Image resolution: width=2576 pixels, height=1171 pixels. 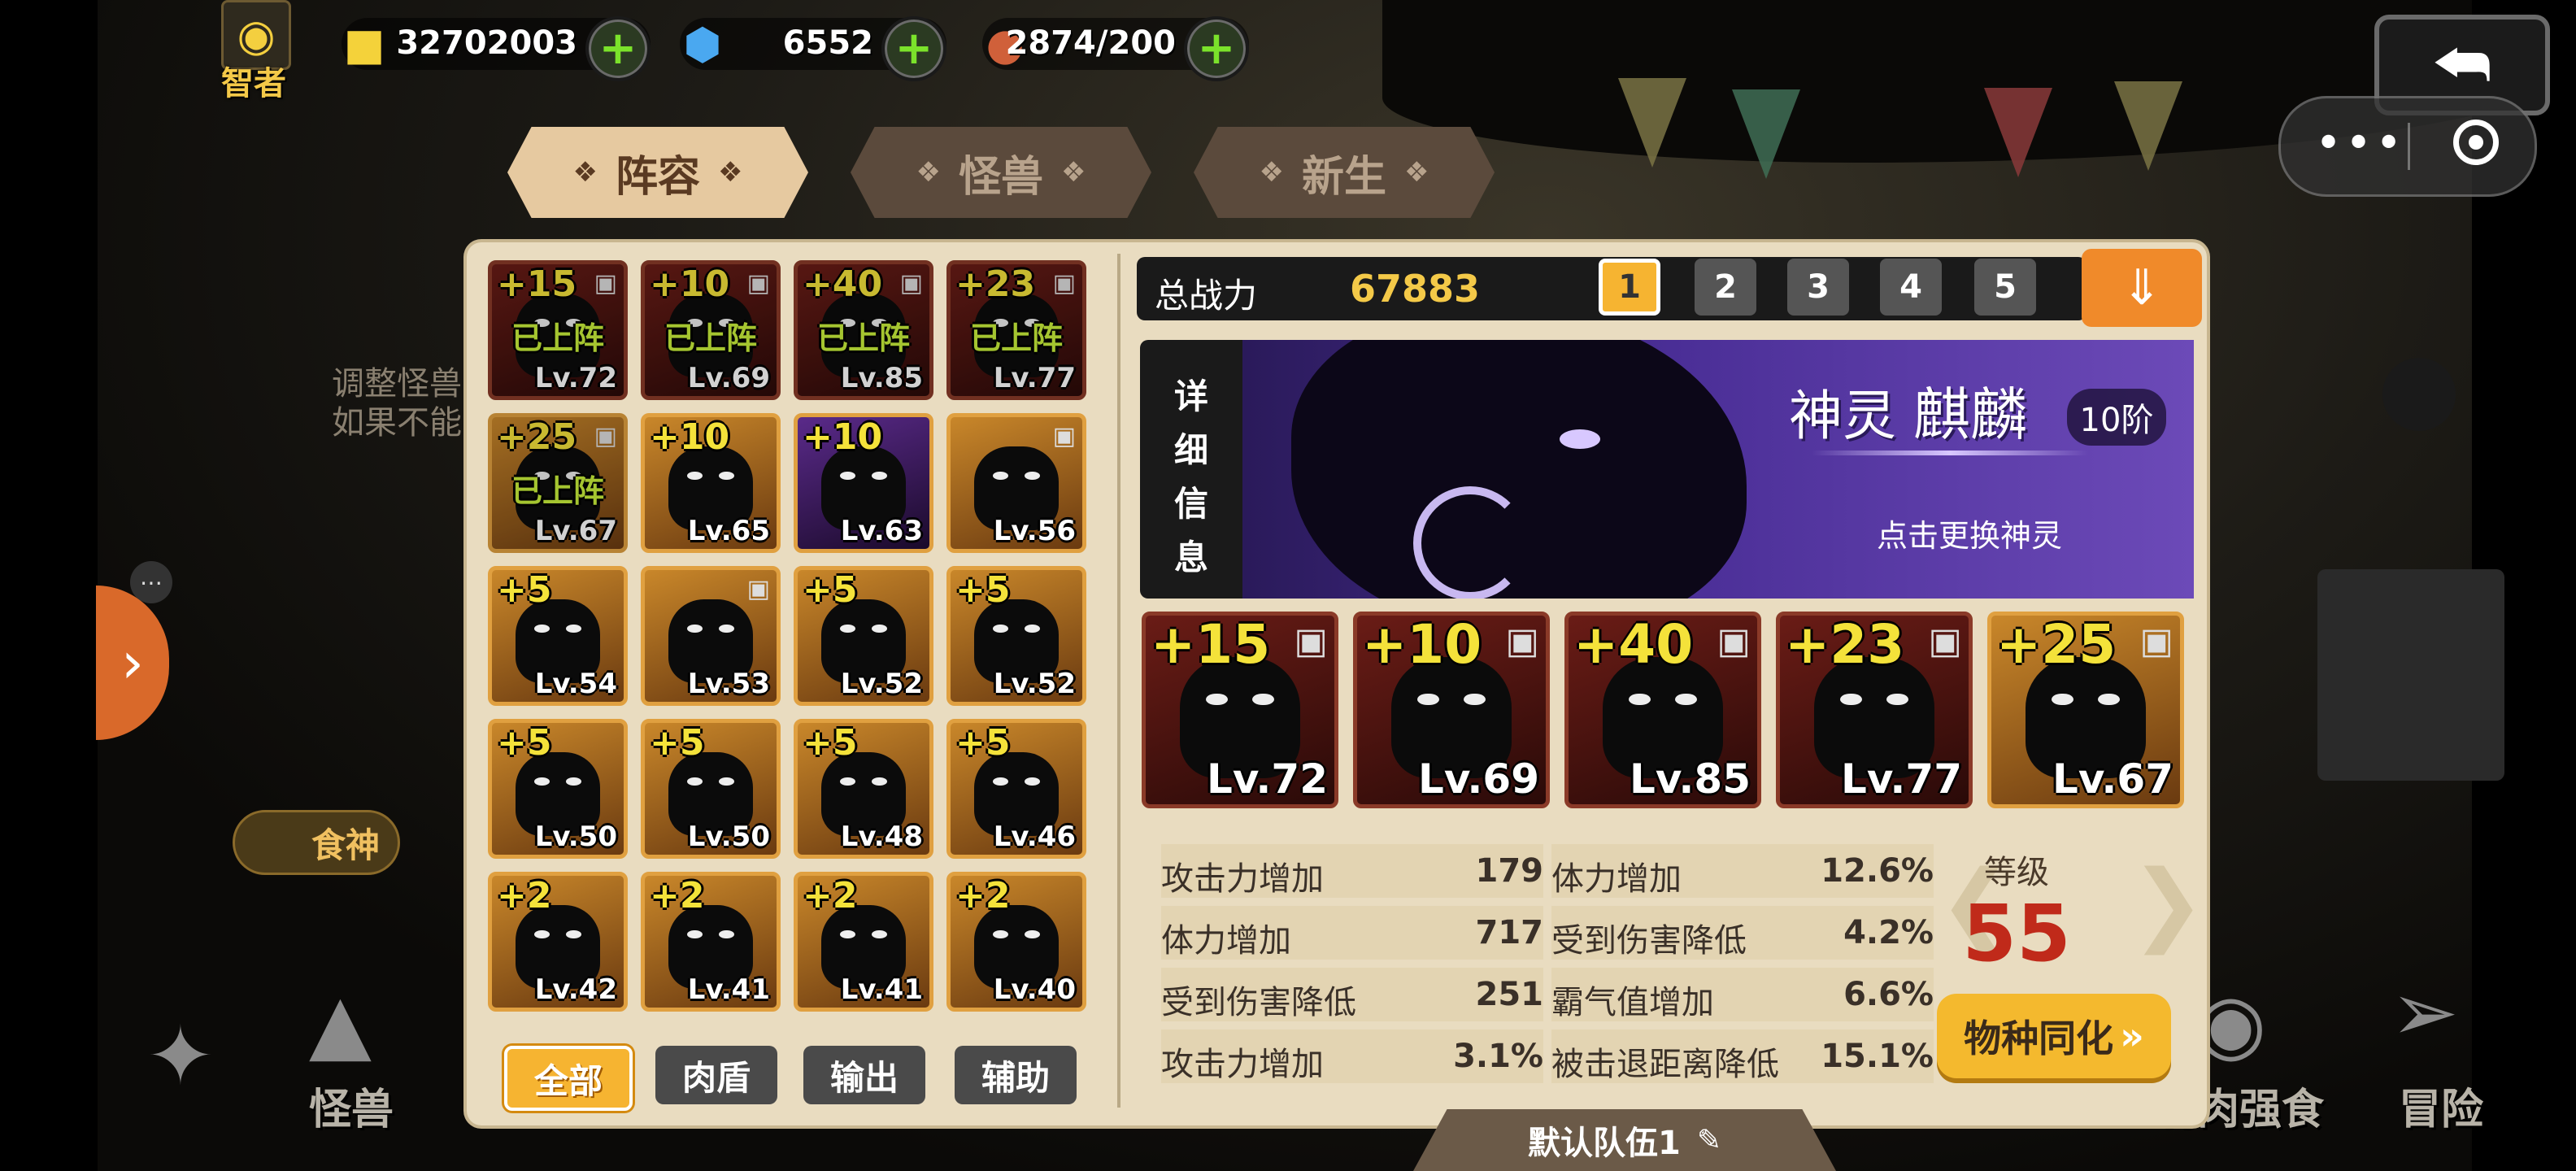 What do you see at coordinates (1878, 871) in the screenshot?
I see `stat-value: 12.6%` at bounding box center [1878, 871].